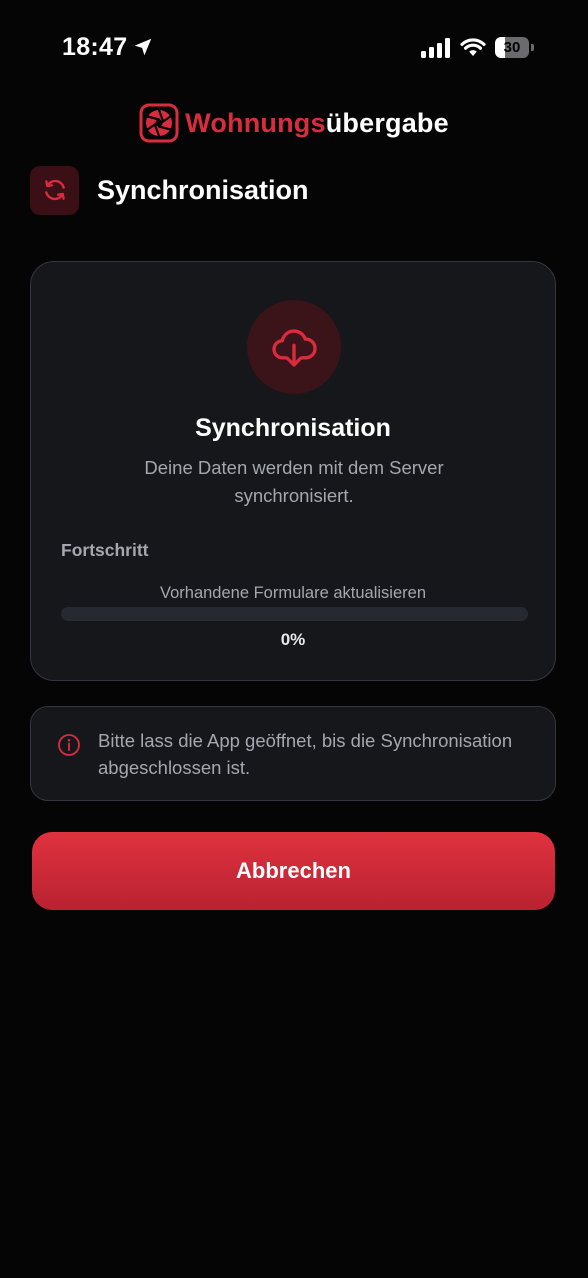 This screenshot has width=588, height=1278. Describe the element at coordinates (69, 745) in the screenshot. I see `info-icon` at that location.